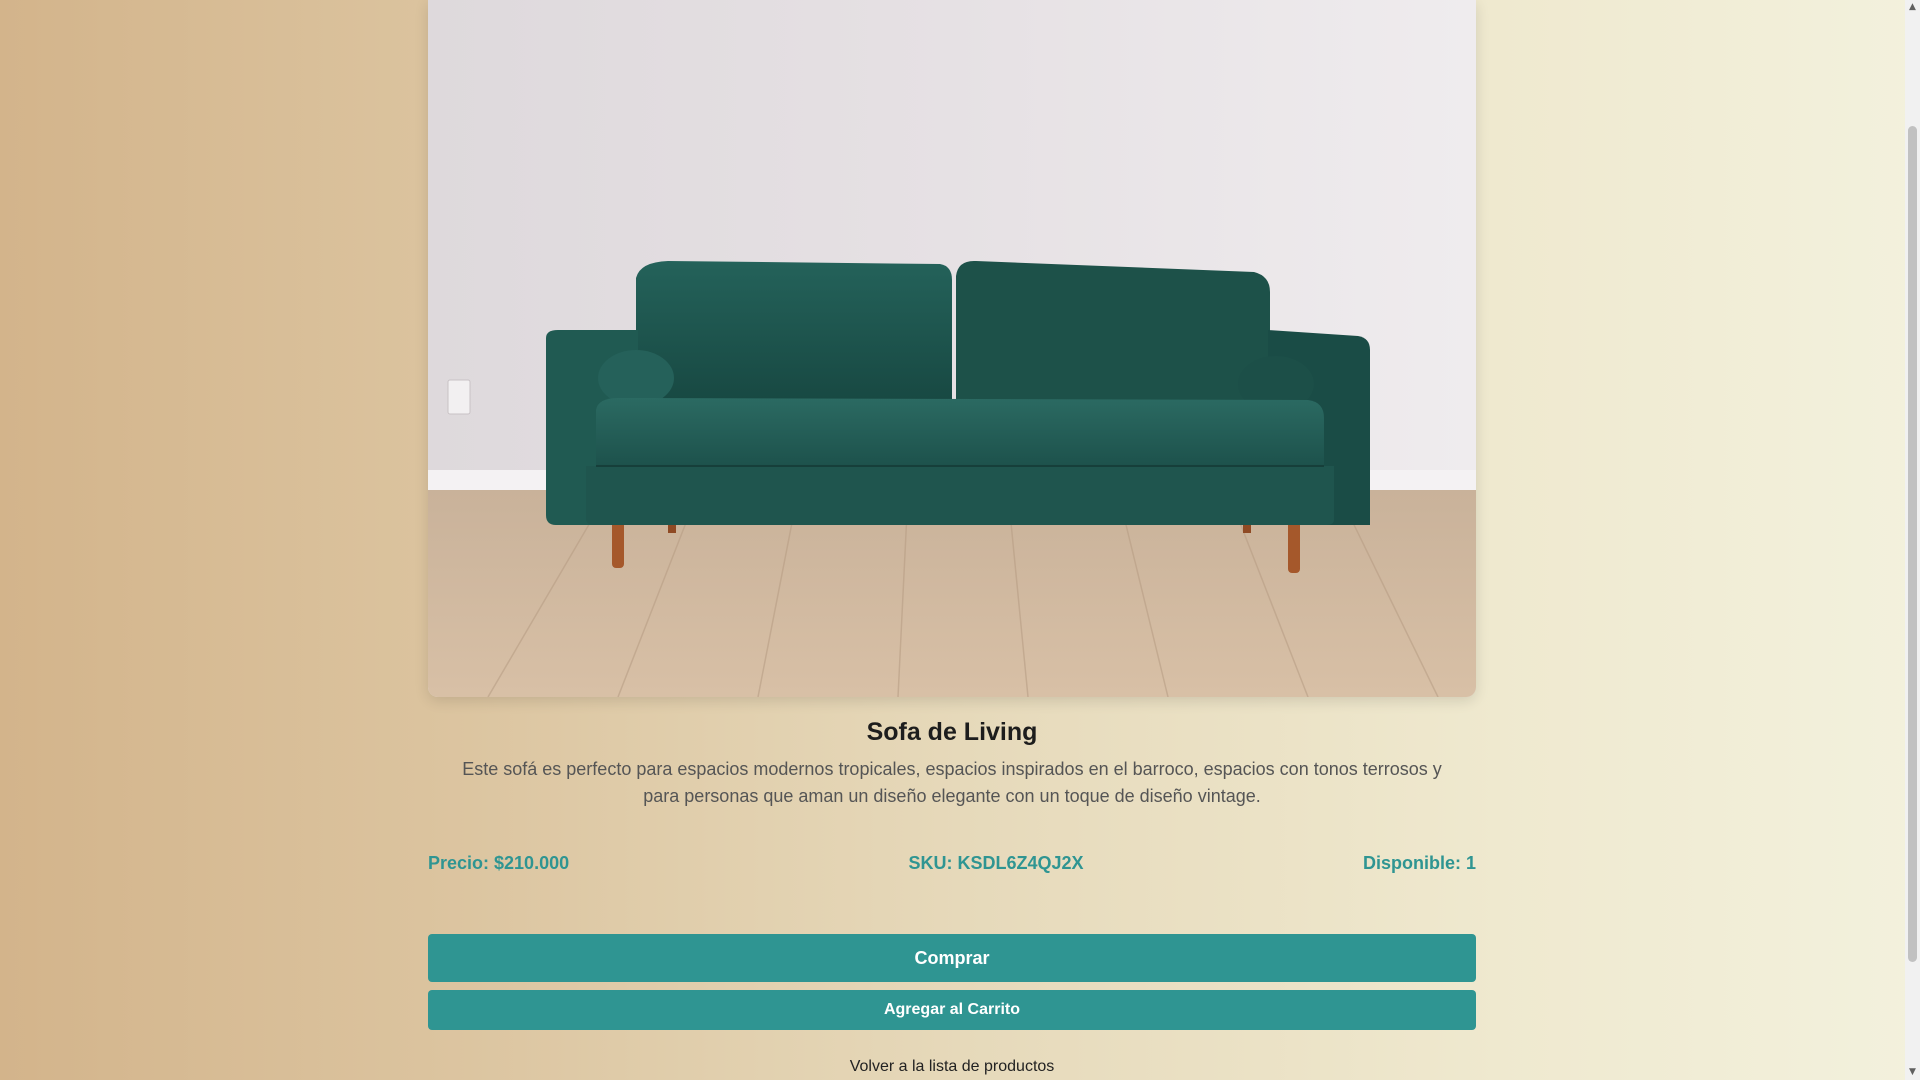 This screenshot has height=1080, width=1920. Describe the element at coordinates (952, 1067) in the screenshot. I see `back-to-products-link: Volver a la lista de productos` at that location.